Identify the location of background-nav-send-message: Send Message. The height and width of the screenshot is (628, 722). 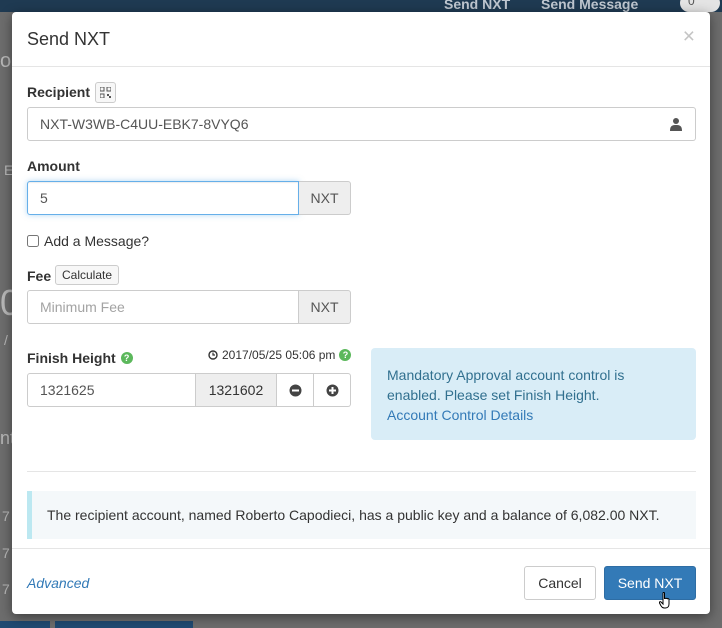
(590, 6).